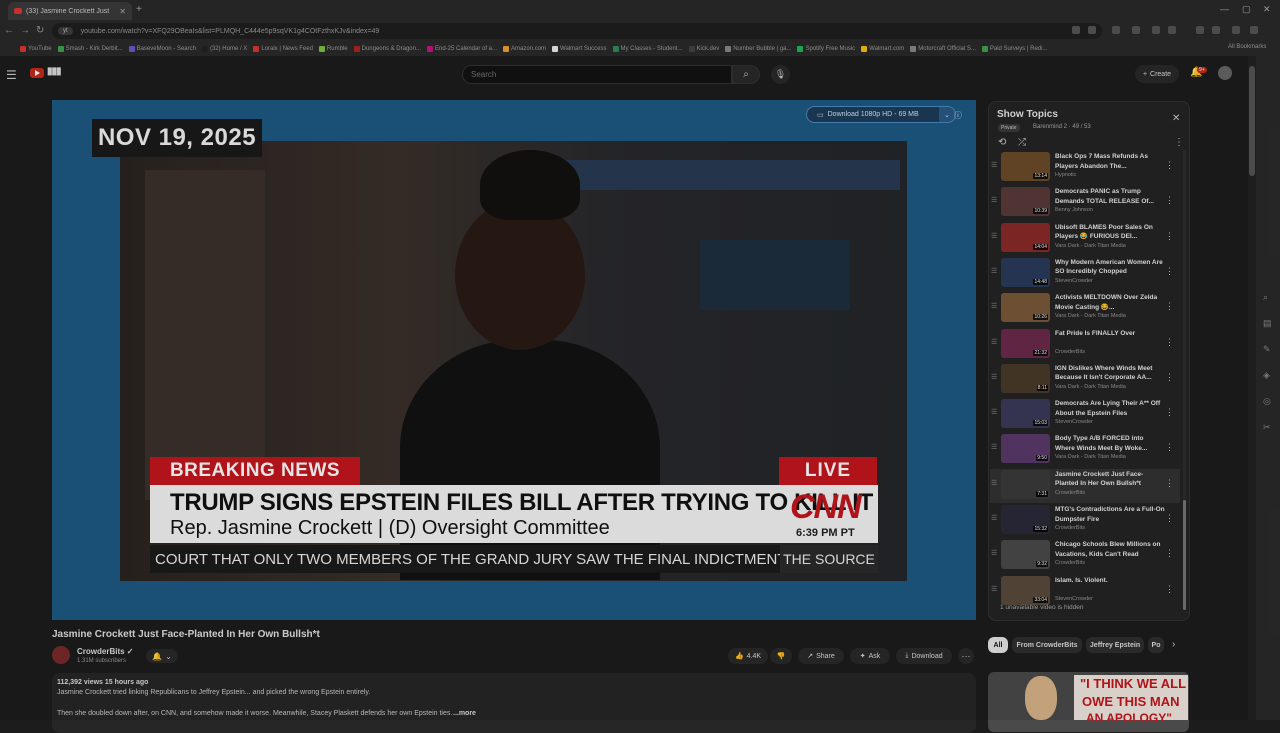  I want to click on back-icon: ←, so click(9, 30).